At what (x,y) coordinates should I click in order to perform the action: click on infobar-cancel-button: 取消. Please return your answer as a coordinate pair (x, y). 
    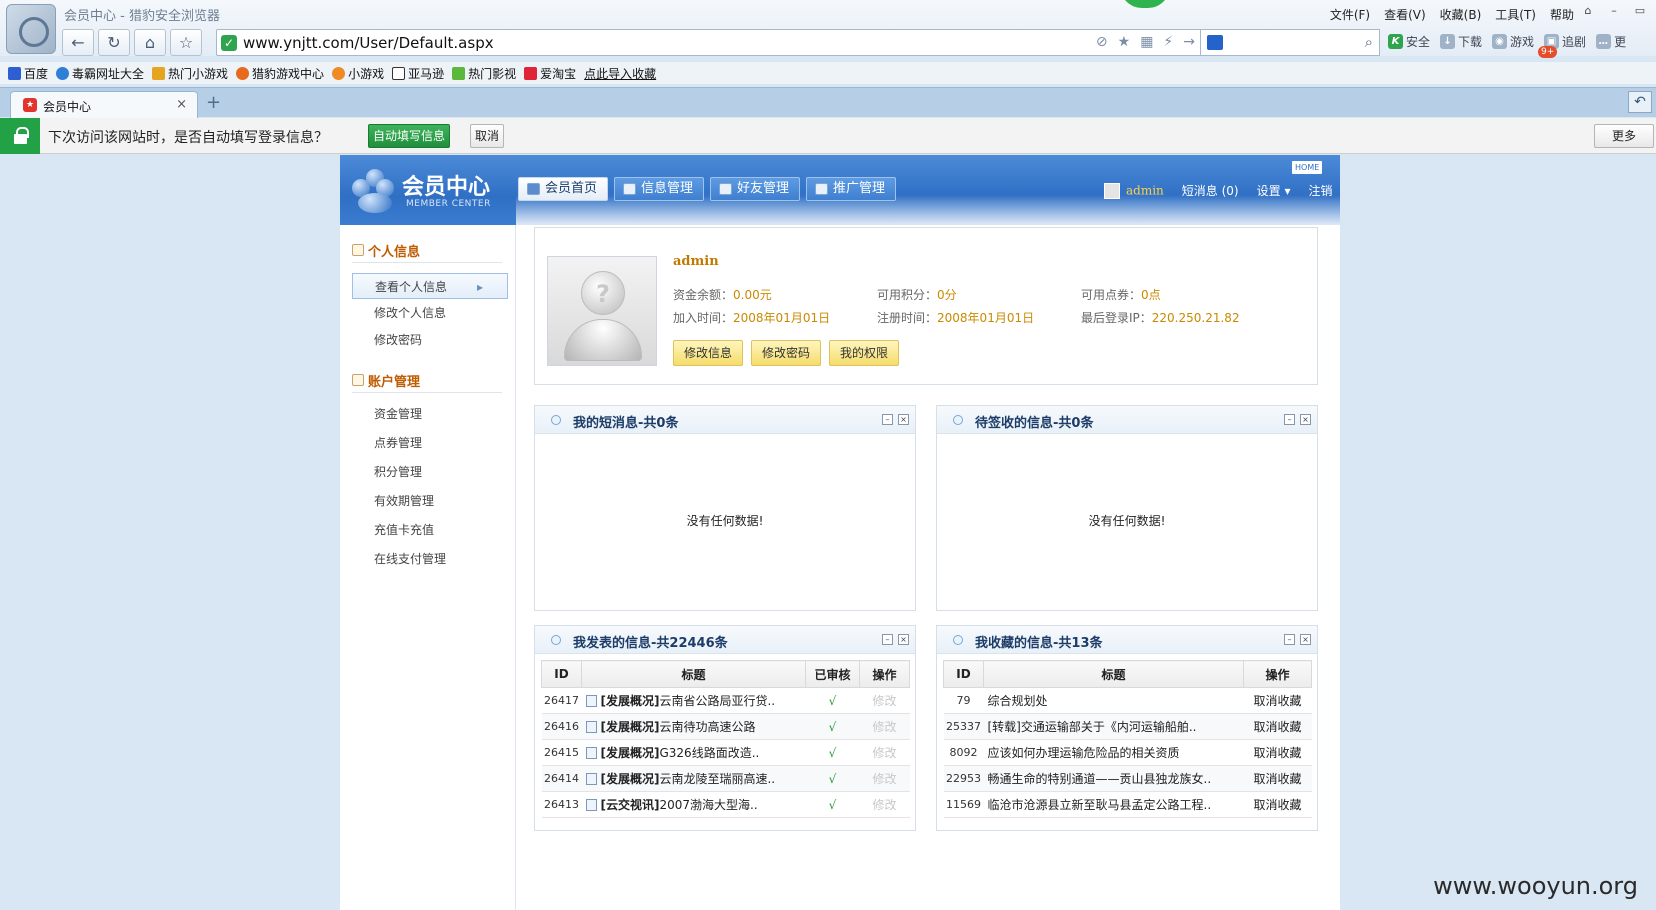
    Looking at the image, I should click on (487, 136).